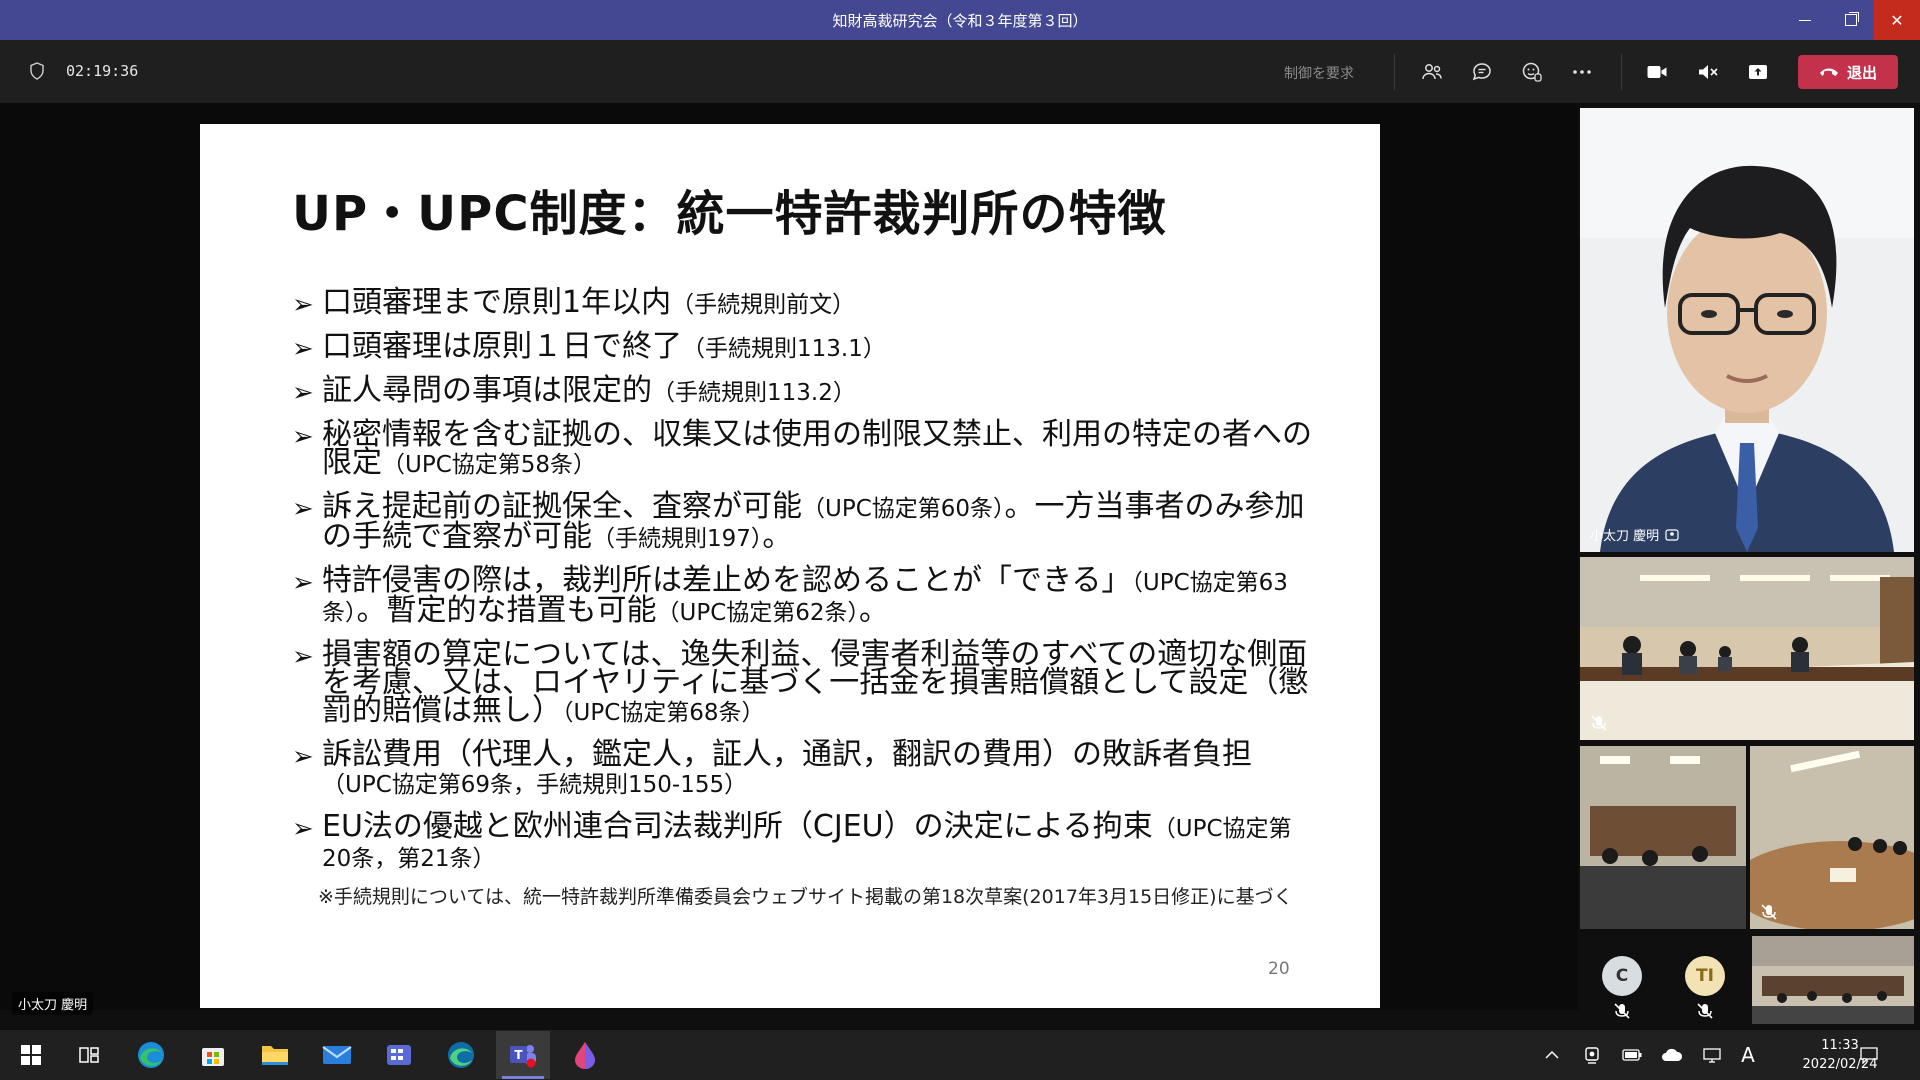 The width and height of the screenshot is (1920, 1080). I want to click on mail-icon, so click(337, 1055).